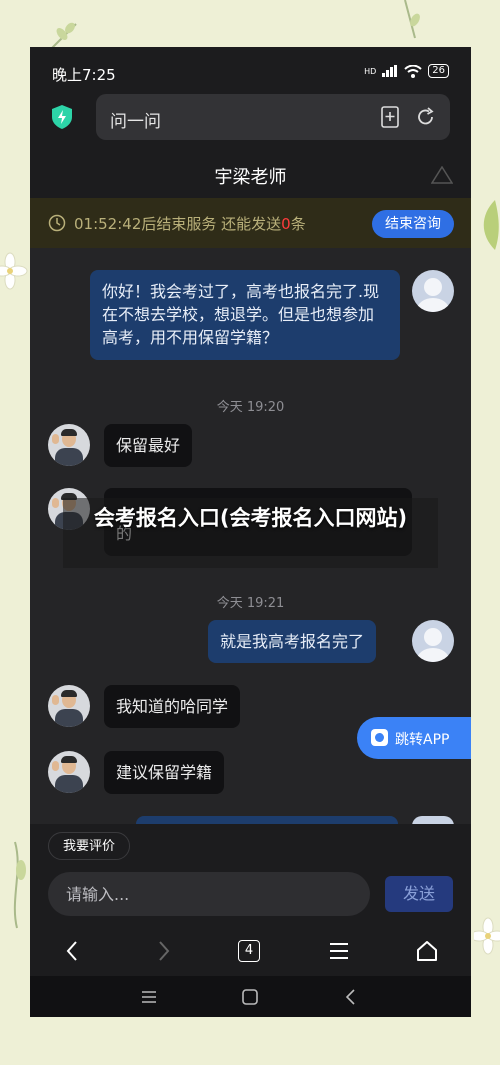  I want to click on refresh-icon, so click(426, 117).